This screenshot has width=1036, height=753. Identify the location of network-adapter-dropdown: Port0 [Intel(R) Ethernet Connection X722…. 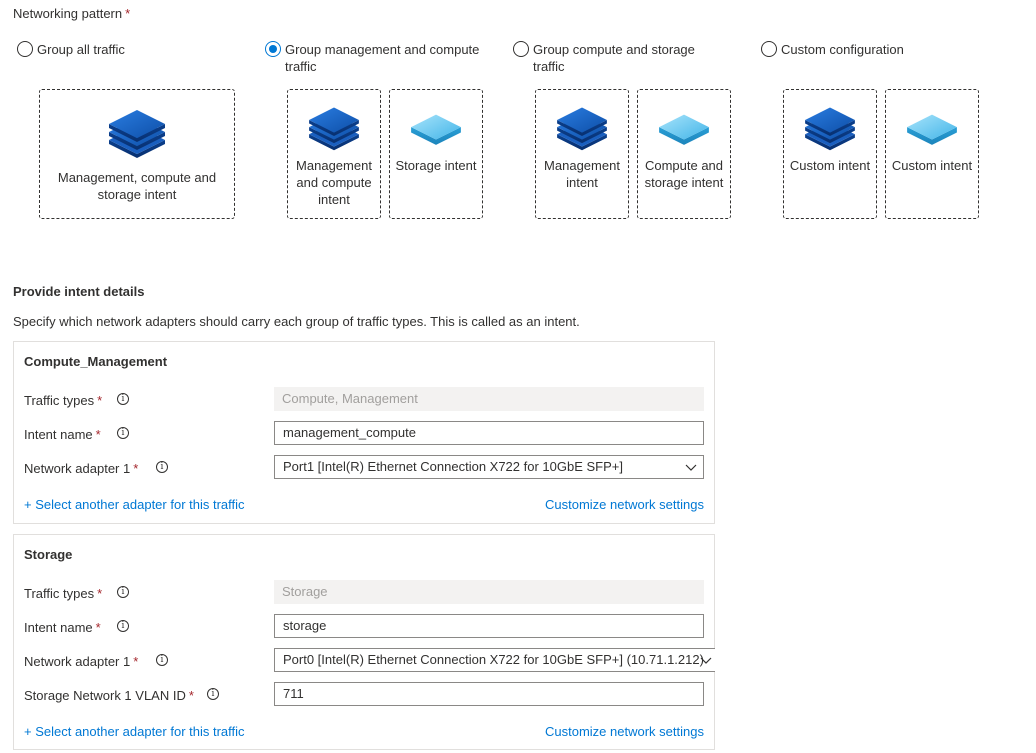
(494, 660).